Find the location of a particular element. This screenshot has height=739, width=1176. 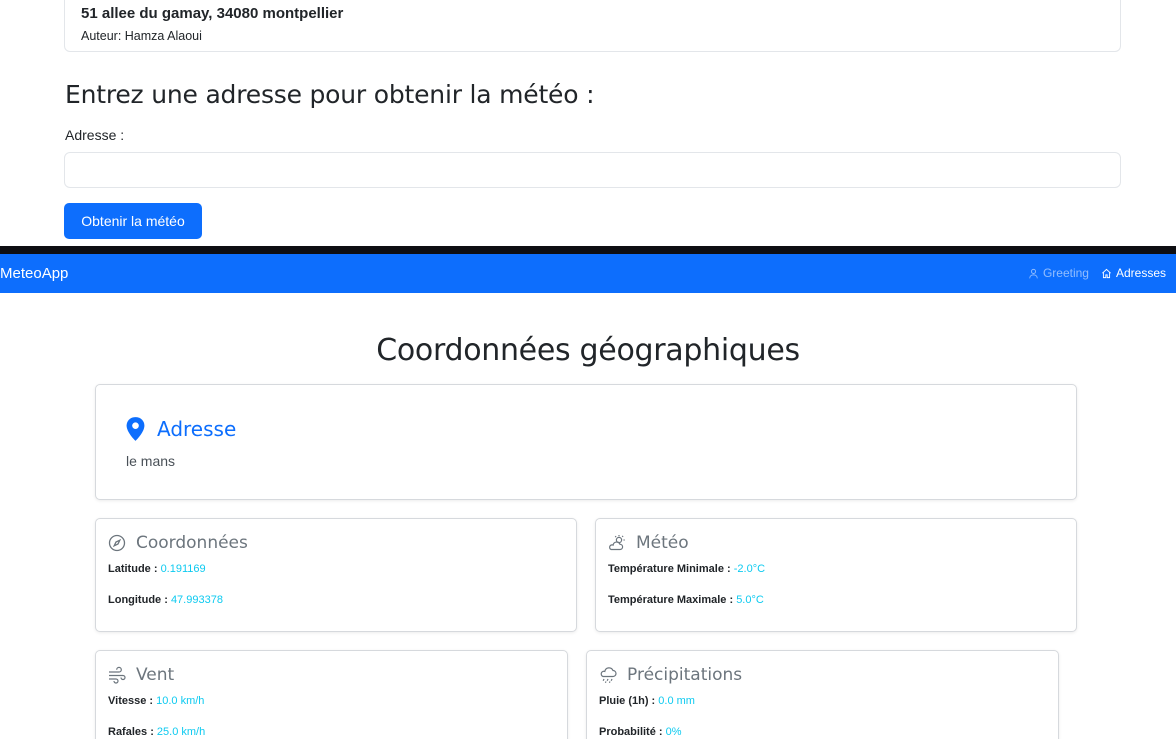

get-weather-button: Obtenir la météo is located at coordinates (133, 221).